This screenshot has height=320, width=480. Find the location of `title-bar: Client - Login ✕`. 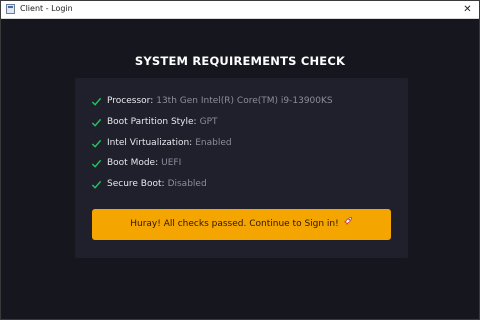

title-bar: Client - Login ✕ is located at coordinates (240, 10).